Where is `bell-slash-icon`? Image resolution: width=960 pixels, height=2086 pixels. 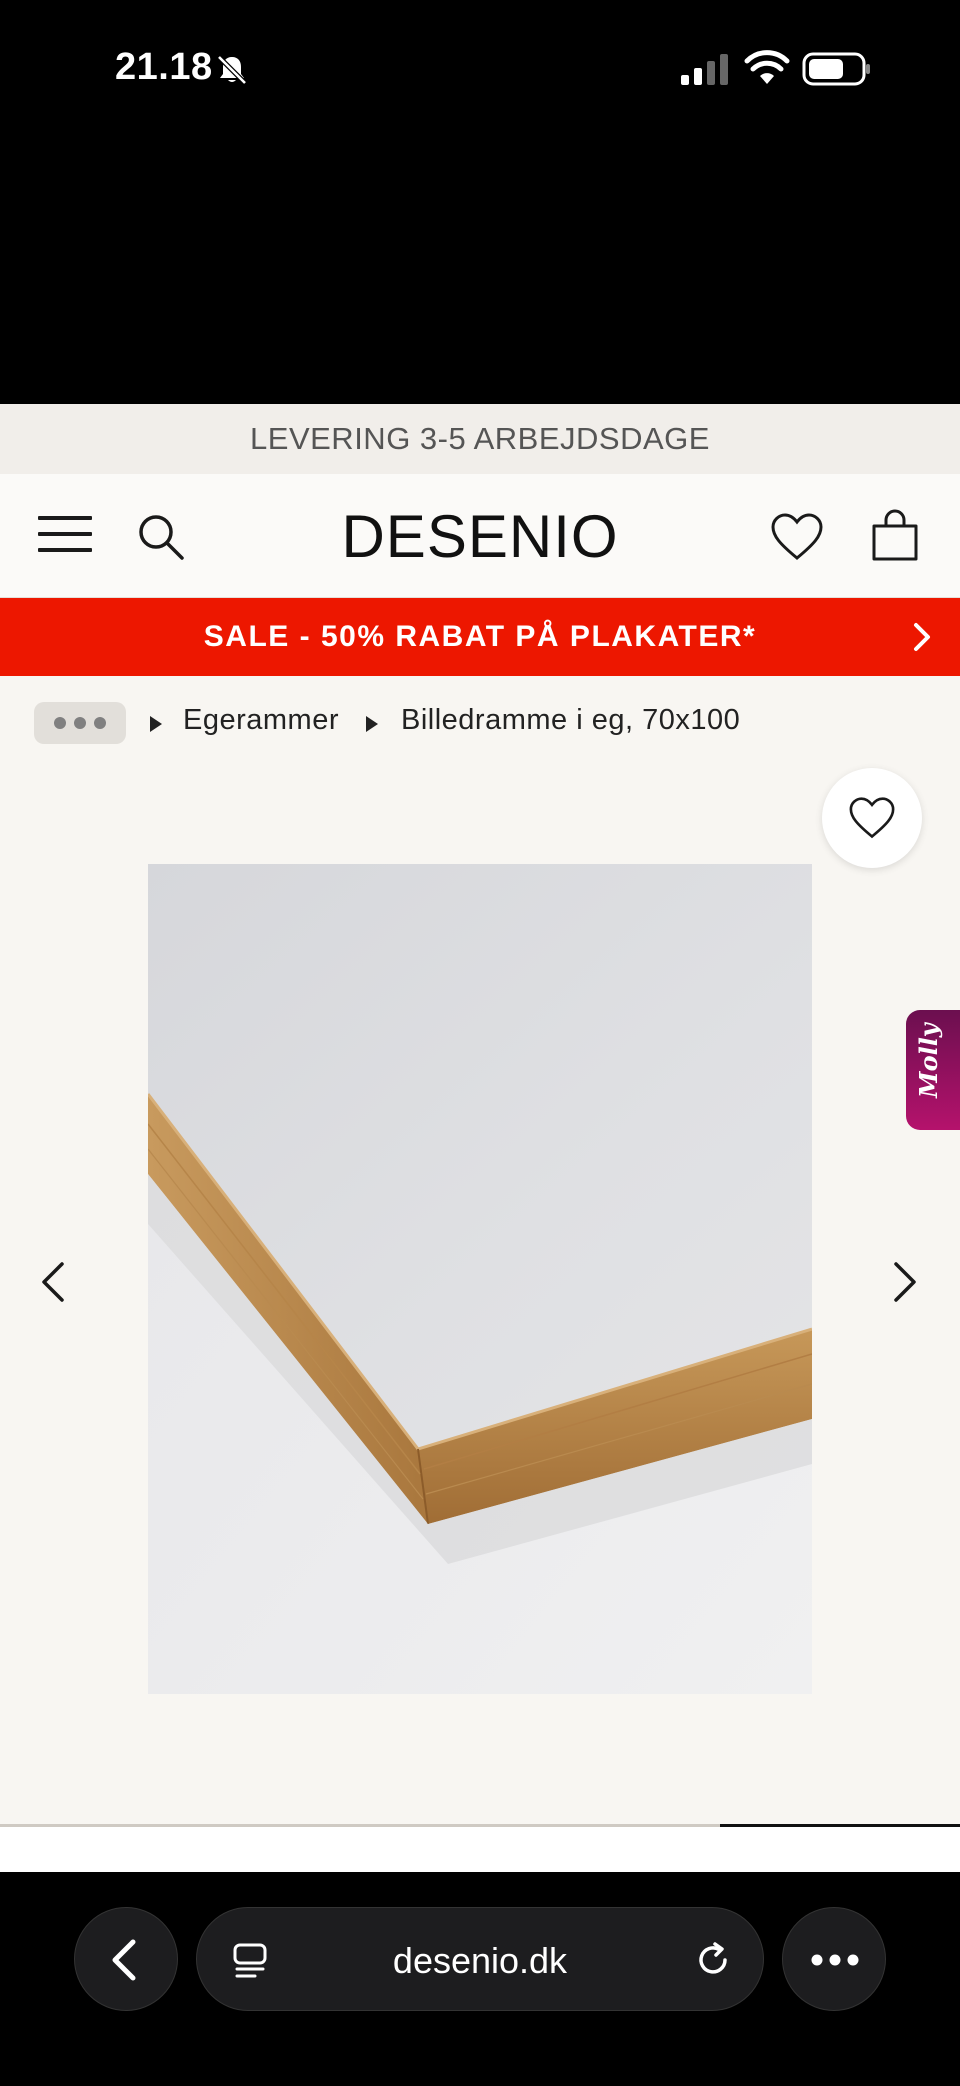
bell-slash-icon is located at coordinates (232, 70).